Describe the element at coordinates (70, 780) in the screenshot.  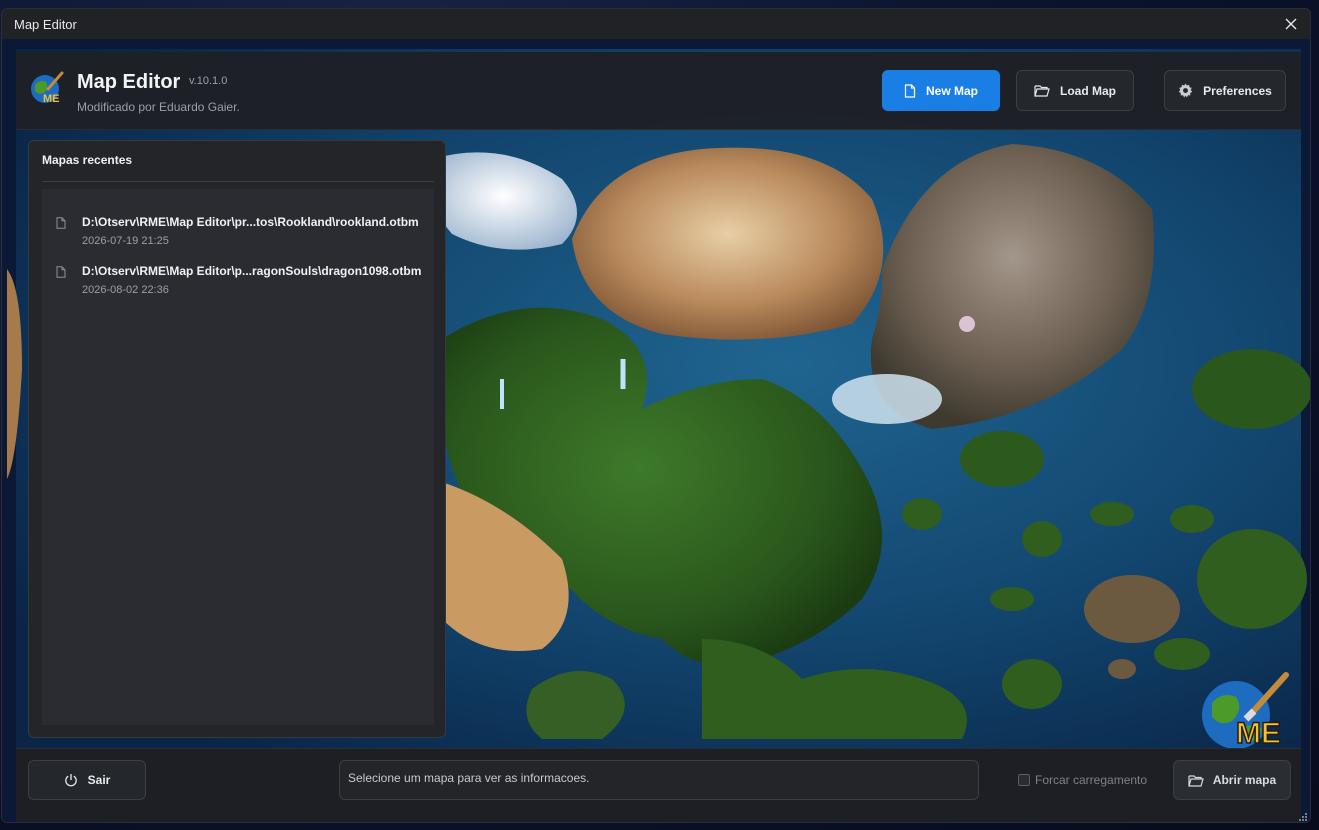
I see `power-icon` at that location.